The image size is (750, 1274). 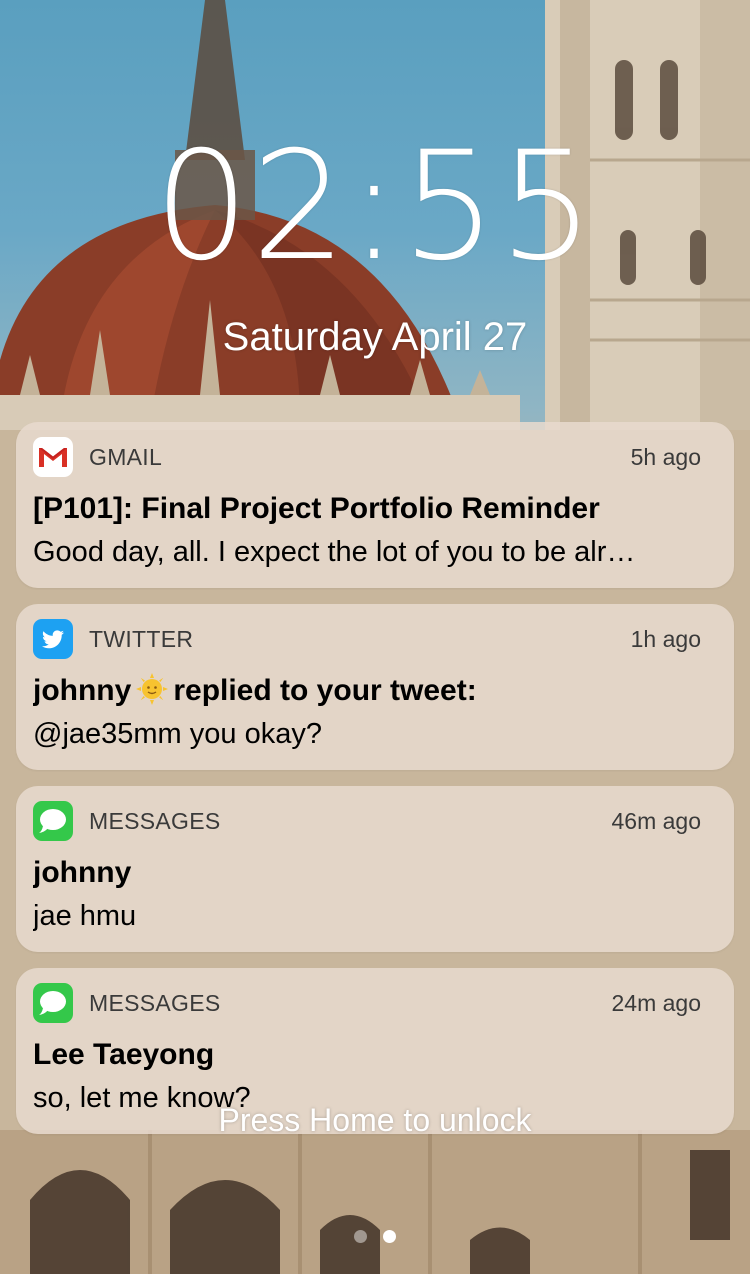 I want to click on notification-title: [P101]: Final Project Portfolio Reminder, so click(x=316, y=508).